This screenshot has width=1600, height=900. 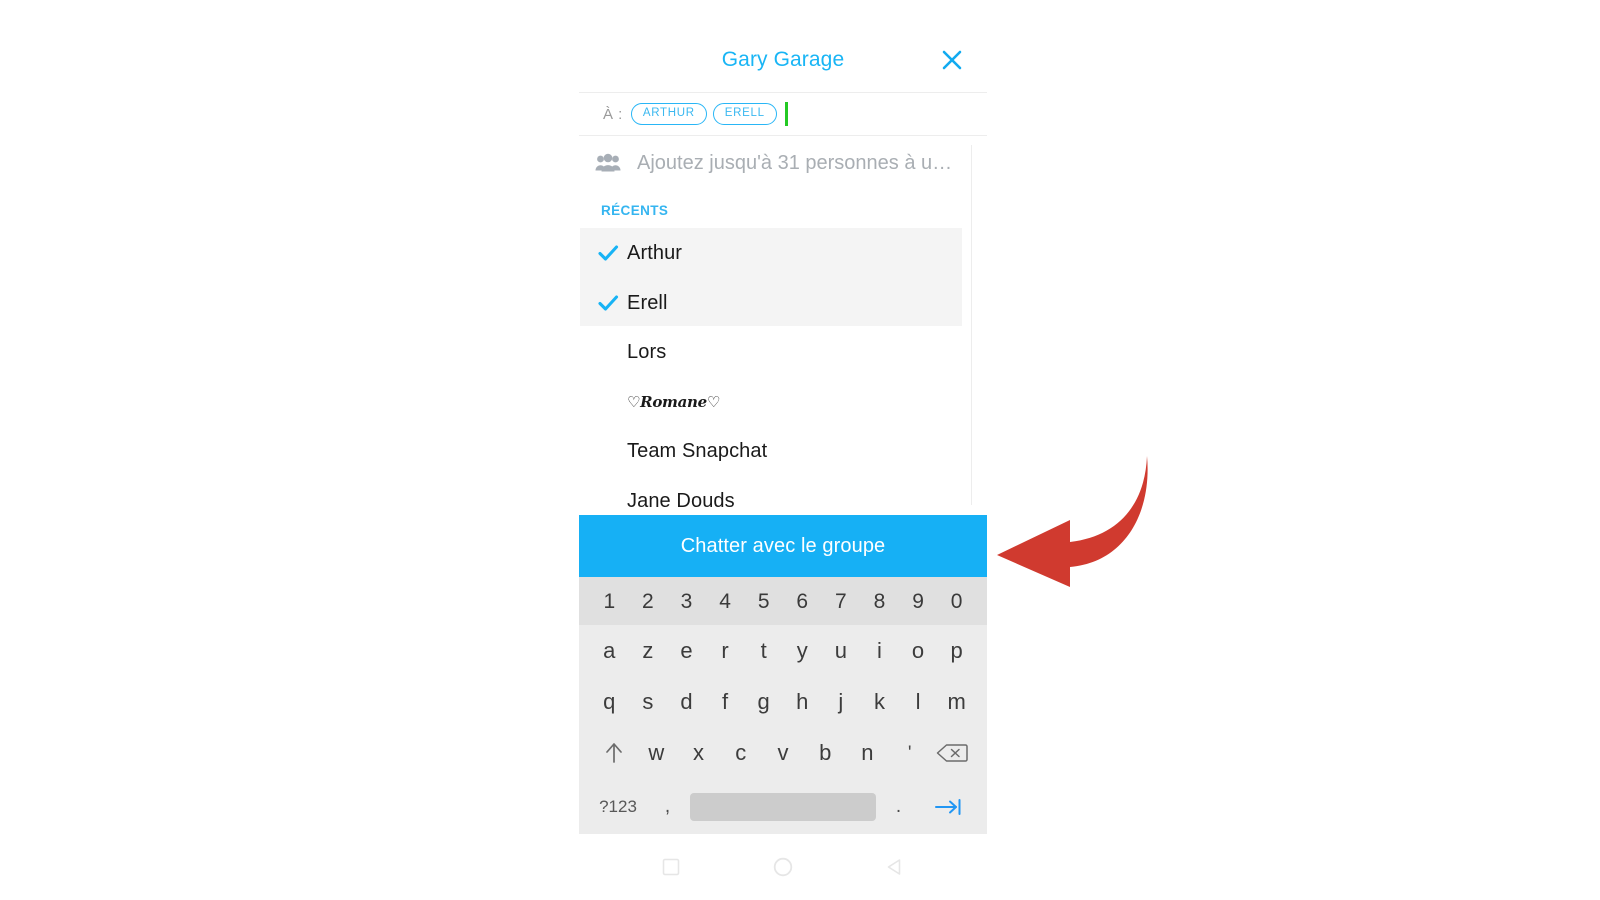 I want to click on key-v: v, so click(x=783, y=753).